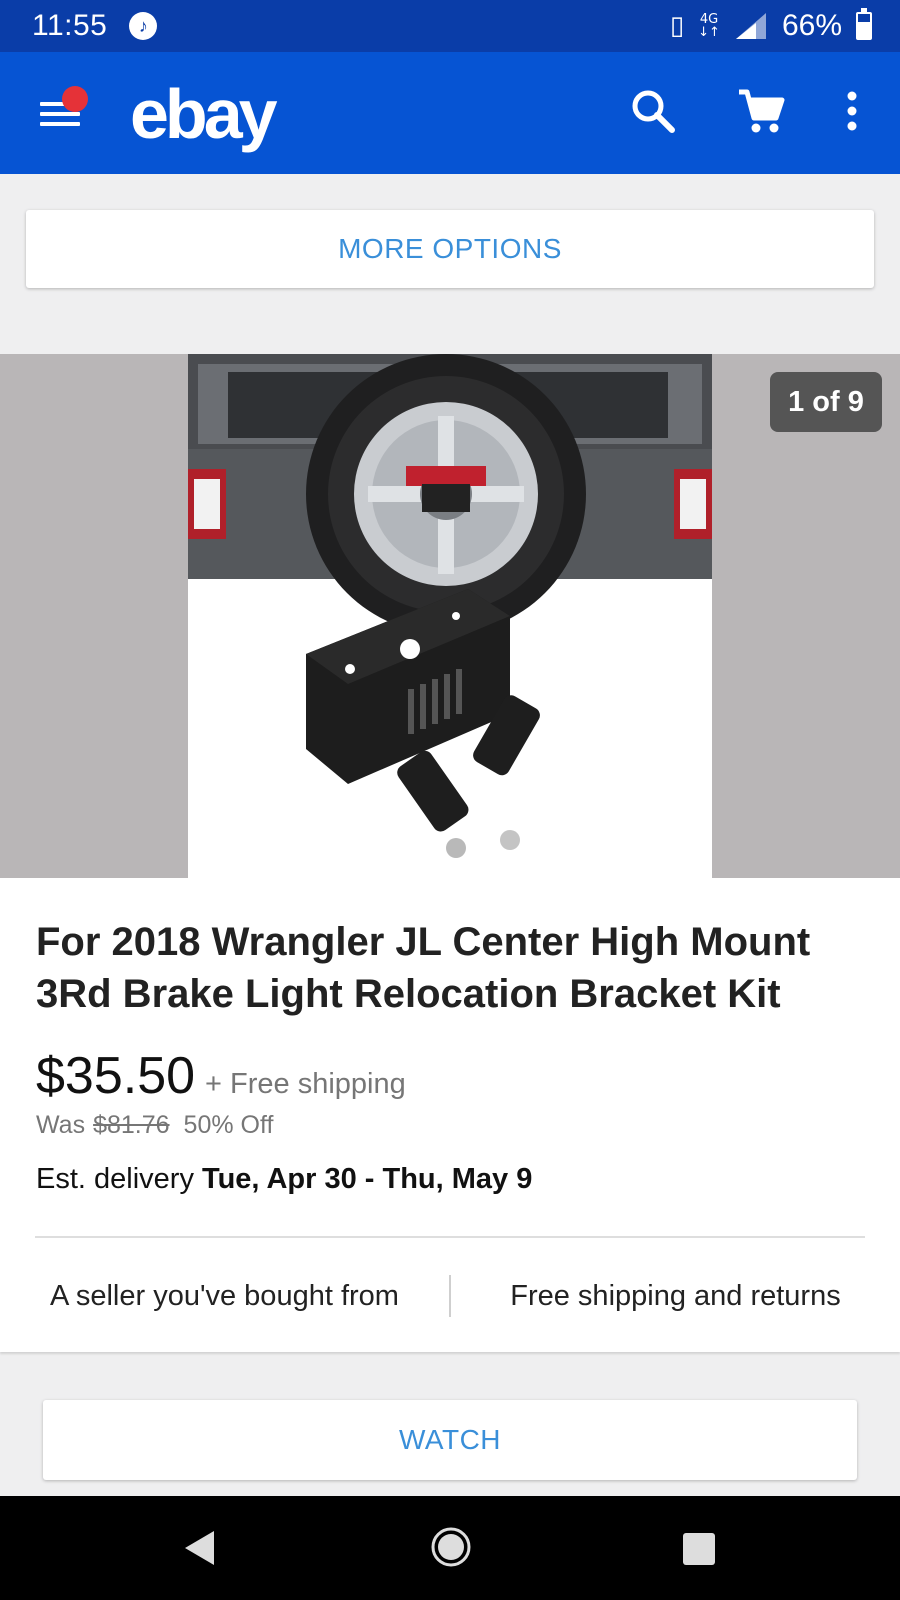  I want to click on navigation-bar, so click(450, 1548).